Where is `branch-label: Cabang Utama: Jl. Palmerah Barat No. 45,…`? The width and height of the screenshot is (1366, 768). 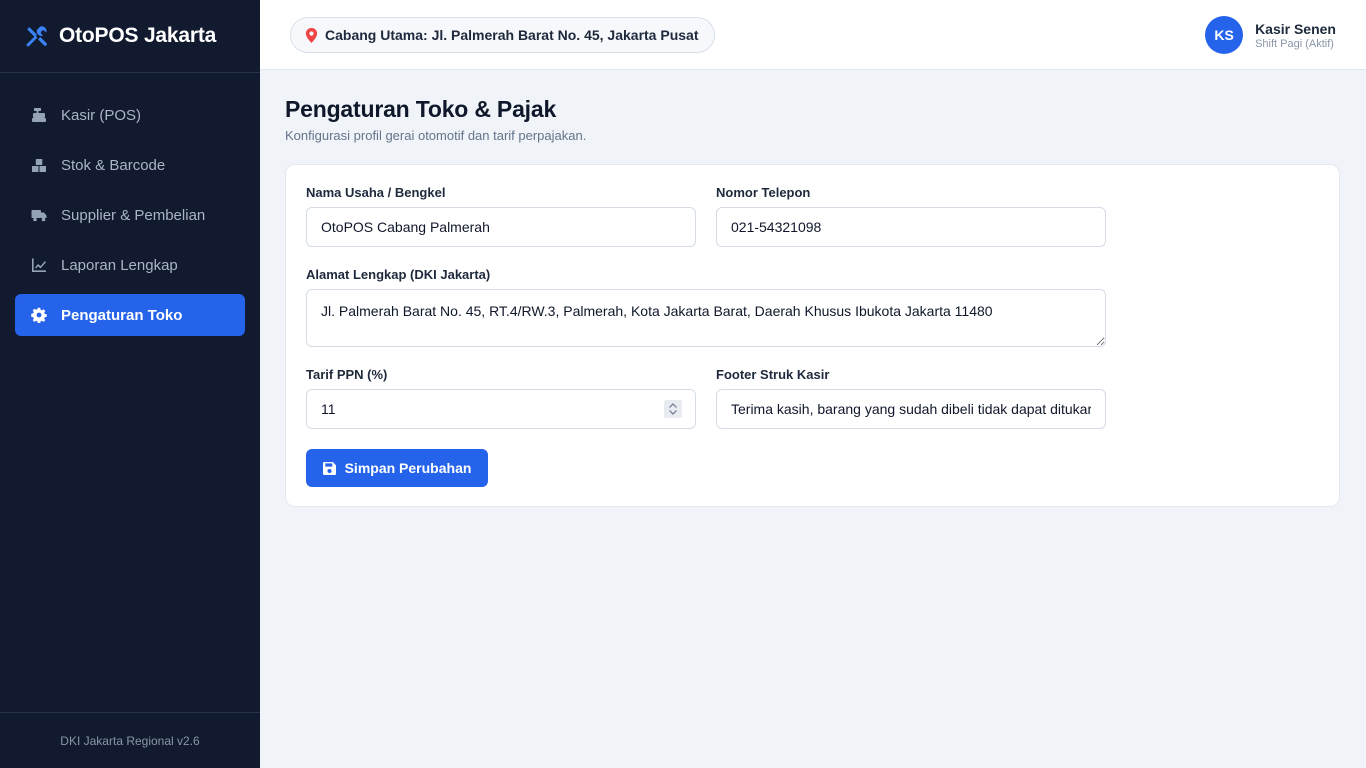
branch-label: Cabang Utama: Jl. Palmerah Barat No. 45,… is located at coordinates (512, 35).